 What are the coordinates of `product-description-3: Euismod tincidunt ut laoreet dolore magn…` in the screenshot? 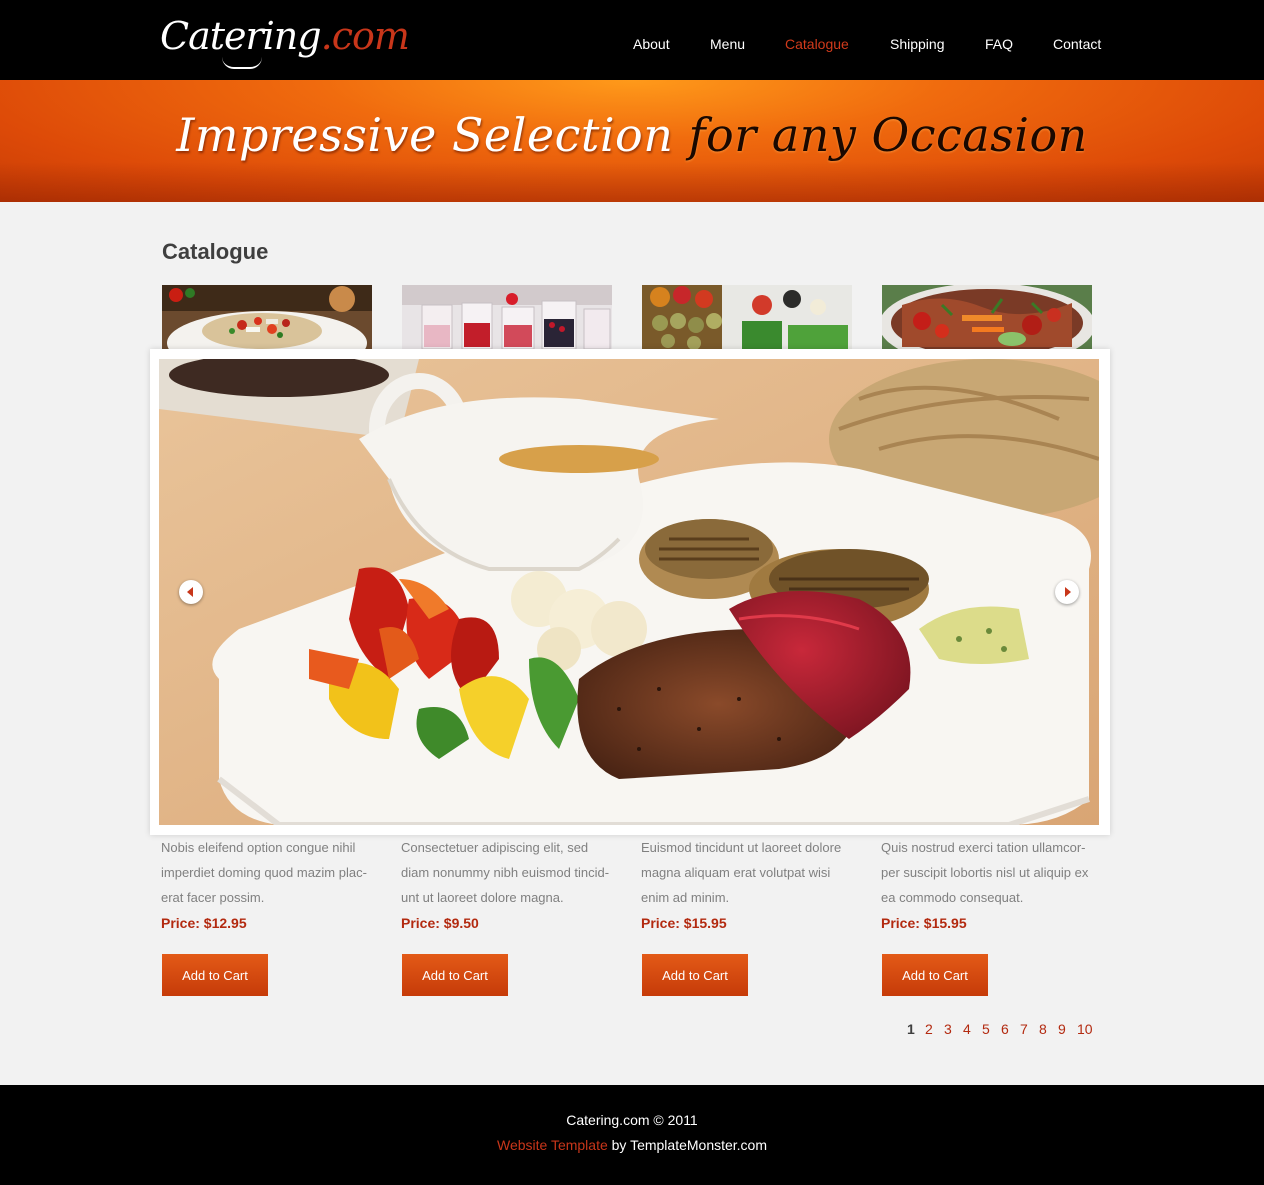 It's located at (741, 872).